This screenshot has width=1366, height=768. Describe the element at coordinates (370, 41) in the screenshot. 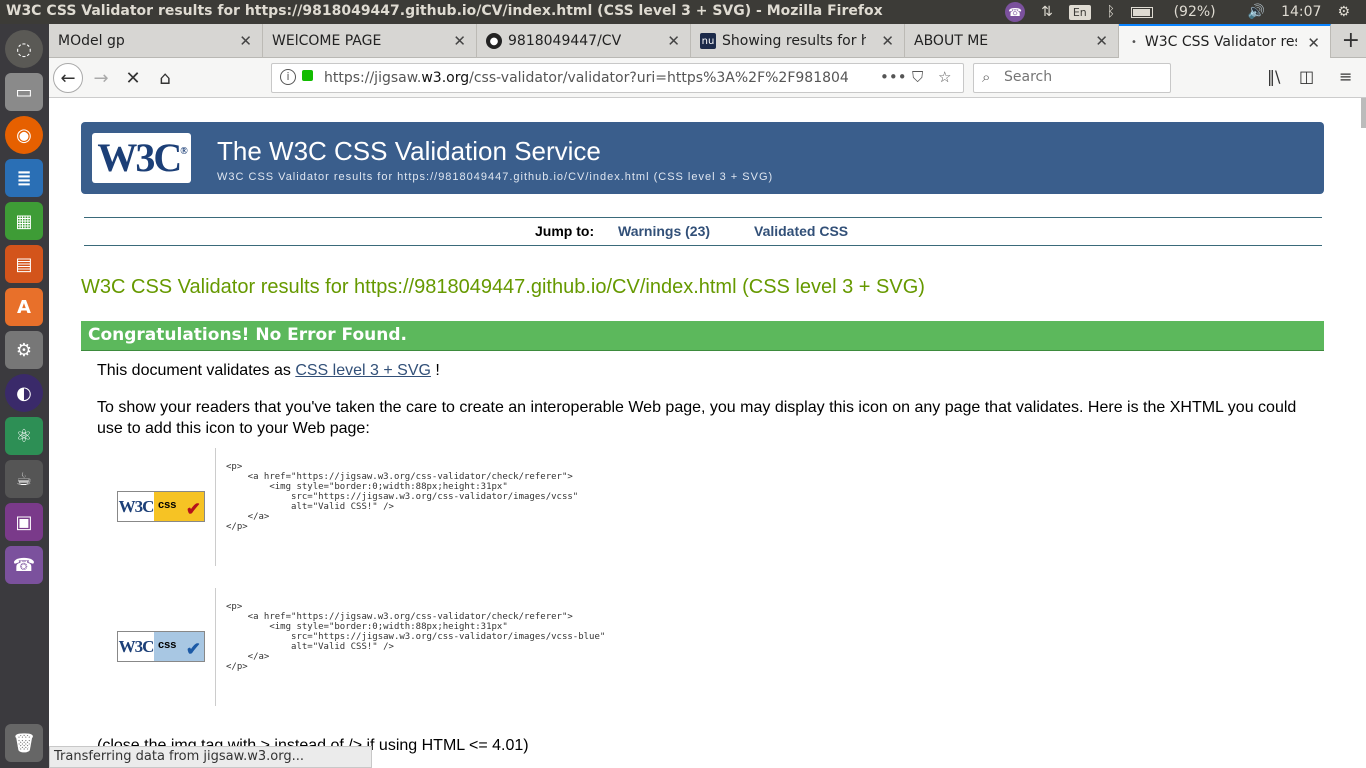

I see `tab-welcome-page: WElCOME PAGE ✕` at that location.